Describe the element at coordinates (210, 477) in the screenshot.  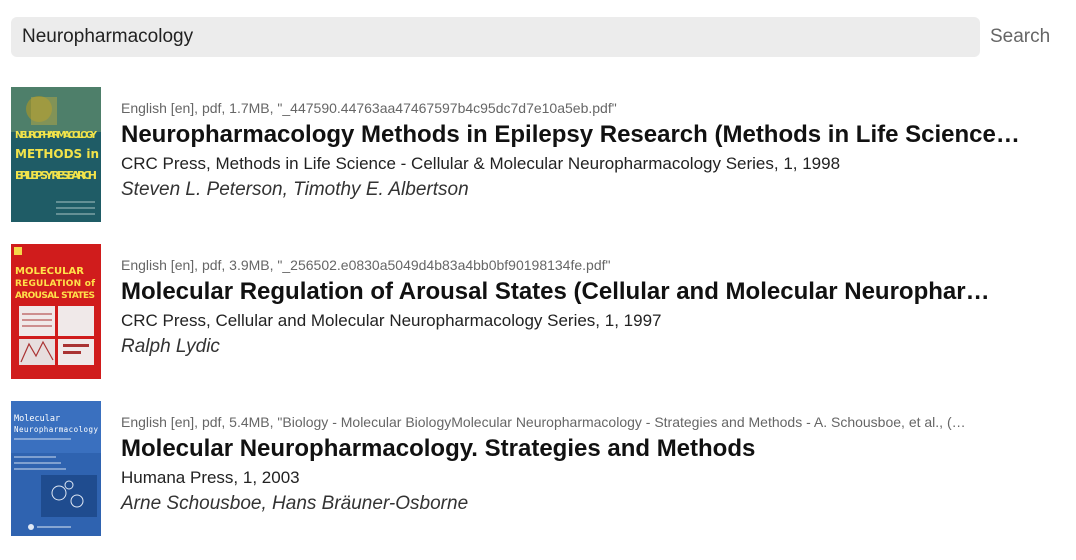
I see `publisher-info: Humana Press, 1, 2003` at that location.